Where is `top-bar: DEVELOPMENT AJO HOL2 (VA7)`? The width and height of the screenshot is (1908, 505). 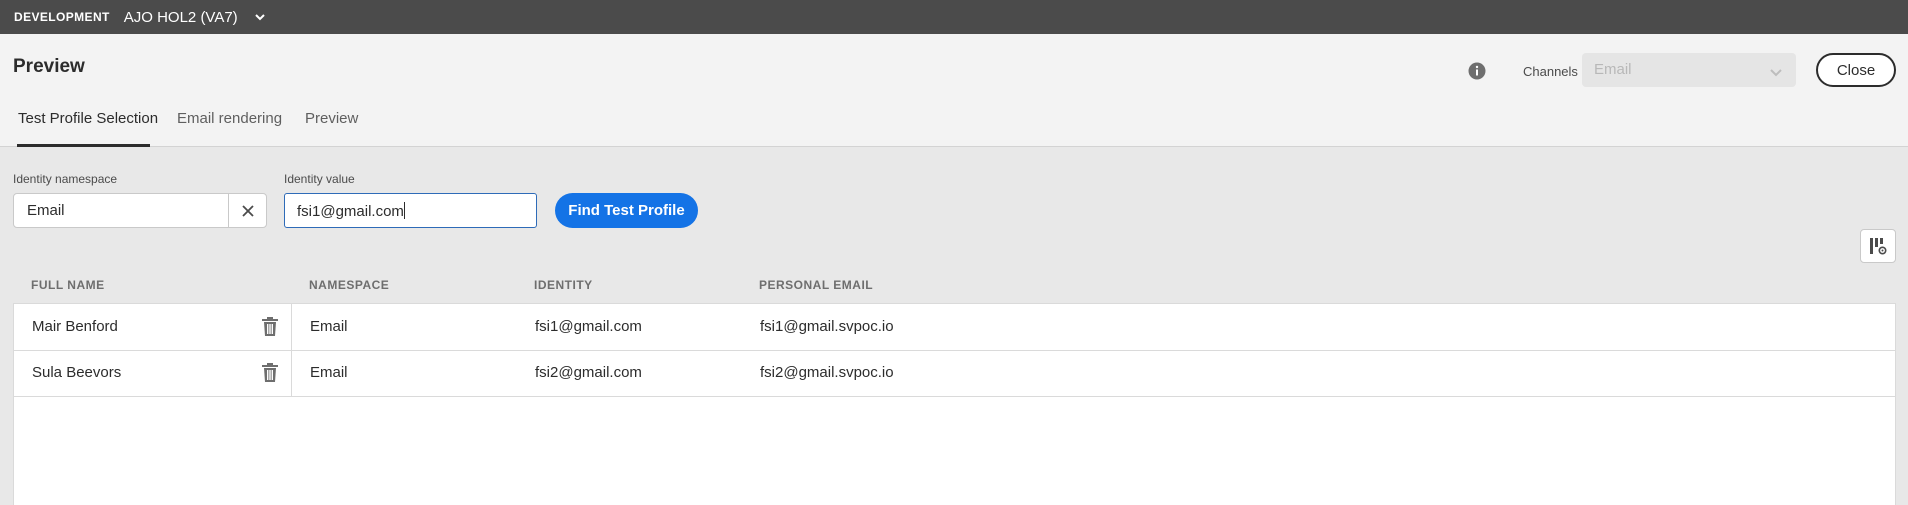
top-bar: DEVELOPMENT AJO HOL2 (VA7) is located at coordinates (954, 17).